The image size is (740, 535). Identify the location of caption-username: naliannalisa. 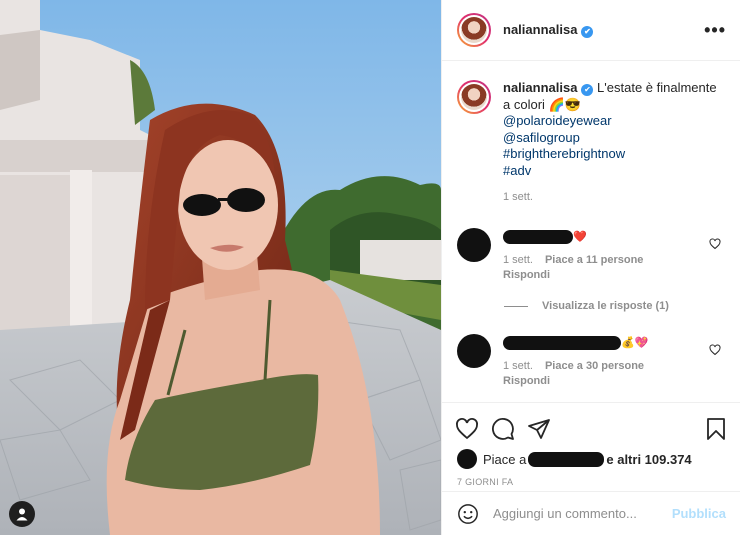
(540, 87).